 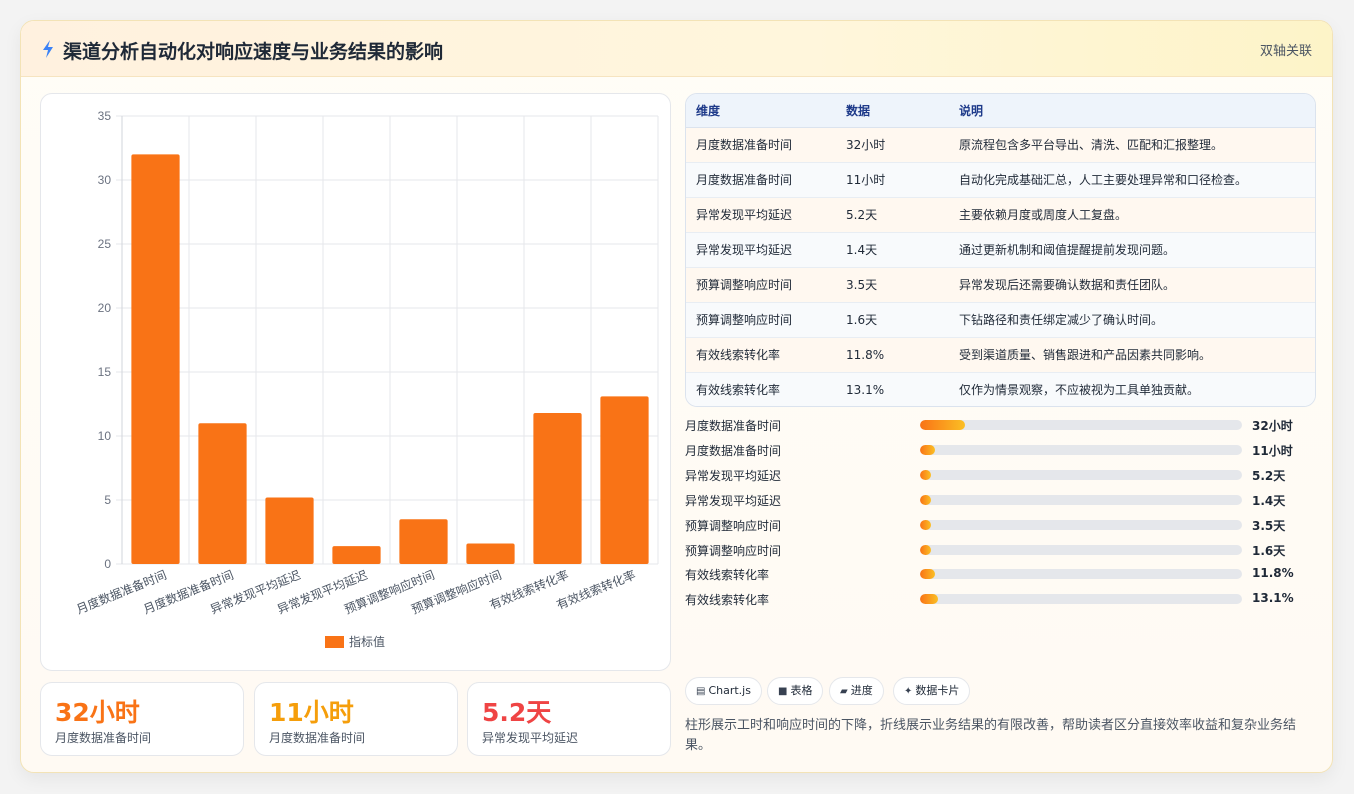 I want to click on progress-row: 预算调整响应时间 3.5天, so click(x=1000, y=525).